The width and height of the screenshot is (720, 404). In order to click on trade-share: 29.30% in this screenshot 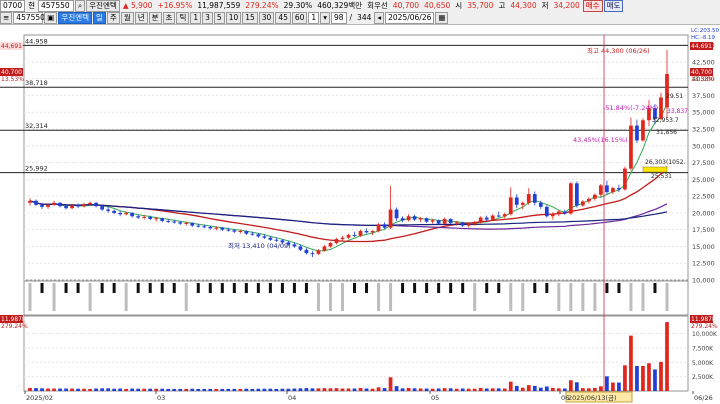, I will do `click(298, 5)`.